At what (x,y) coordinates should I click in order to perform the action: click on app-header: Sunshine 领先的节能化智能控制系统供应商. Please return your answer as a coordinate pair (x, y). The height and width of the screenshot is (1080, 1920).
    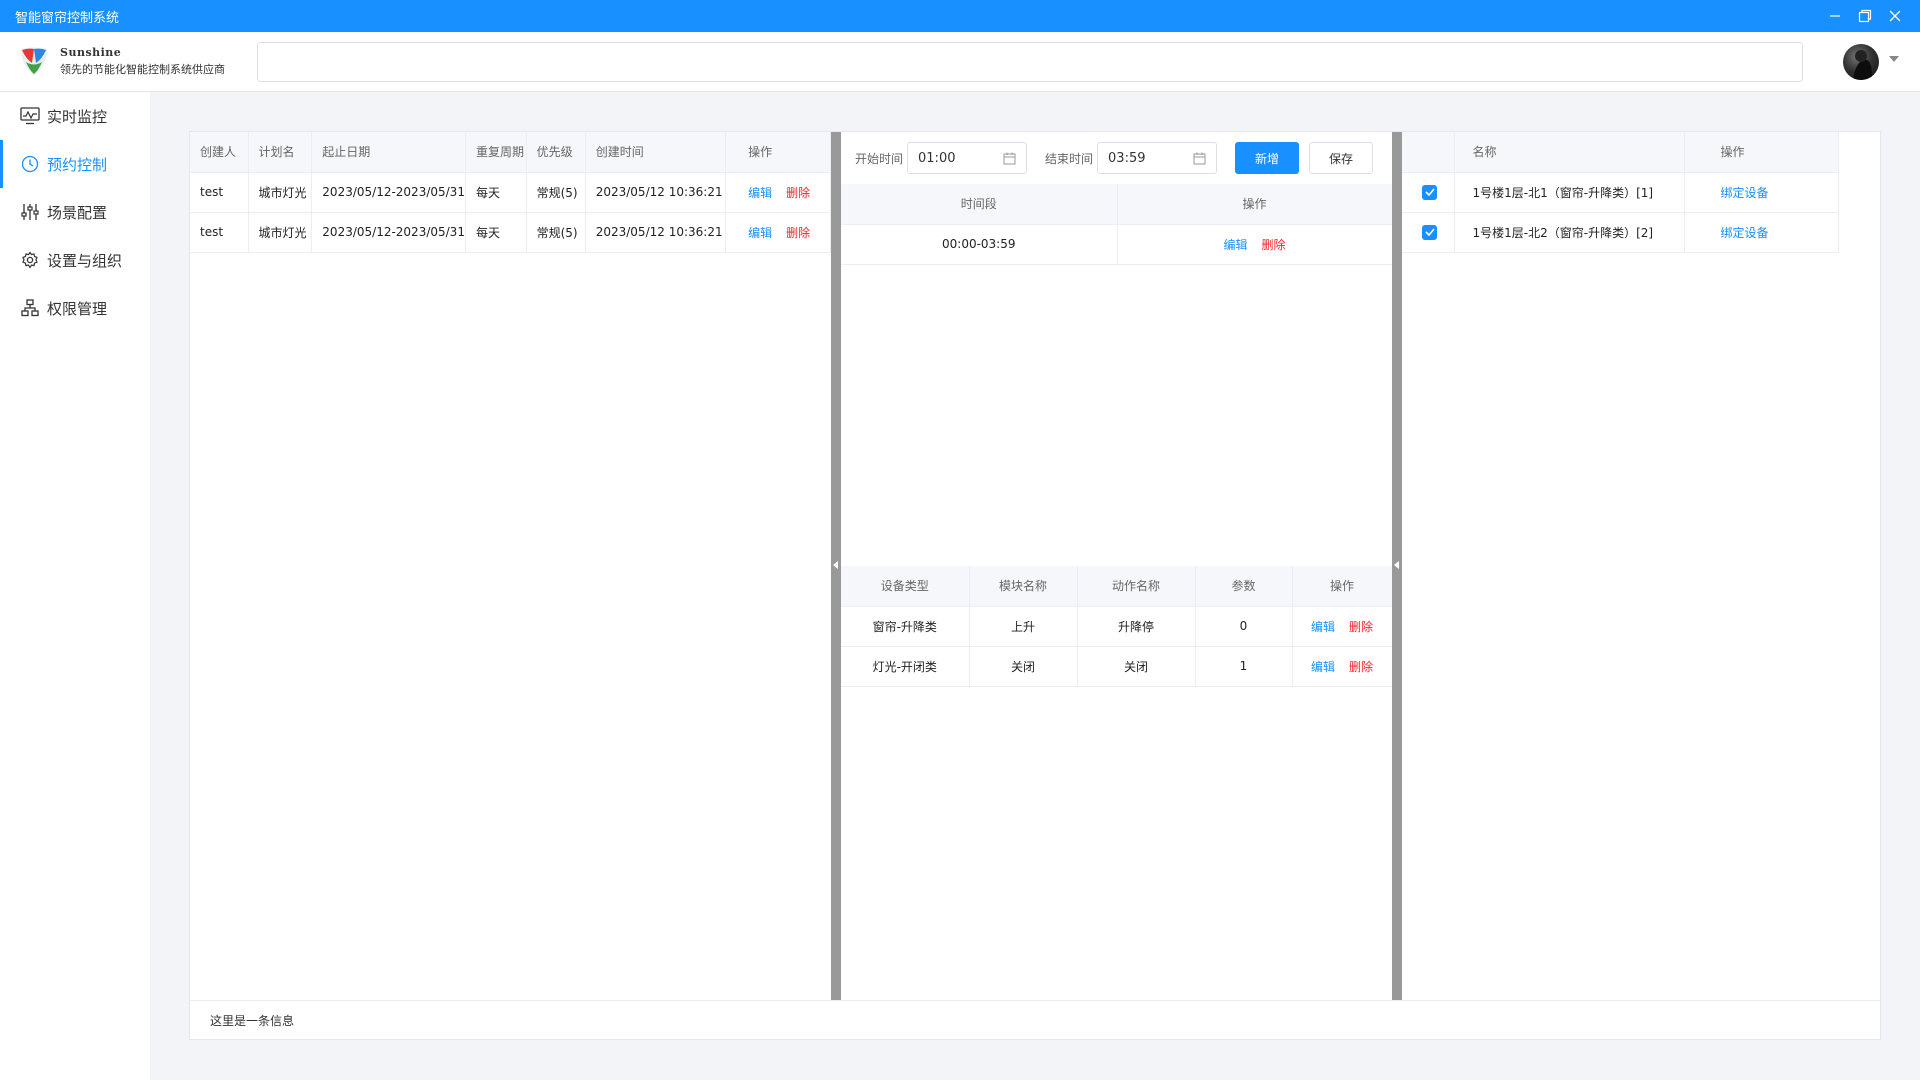
    Looking at the image, I should click on (960, 62).